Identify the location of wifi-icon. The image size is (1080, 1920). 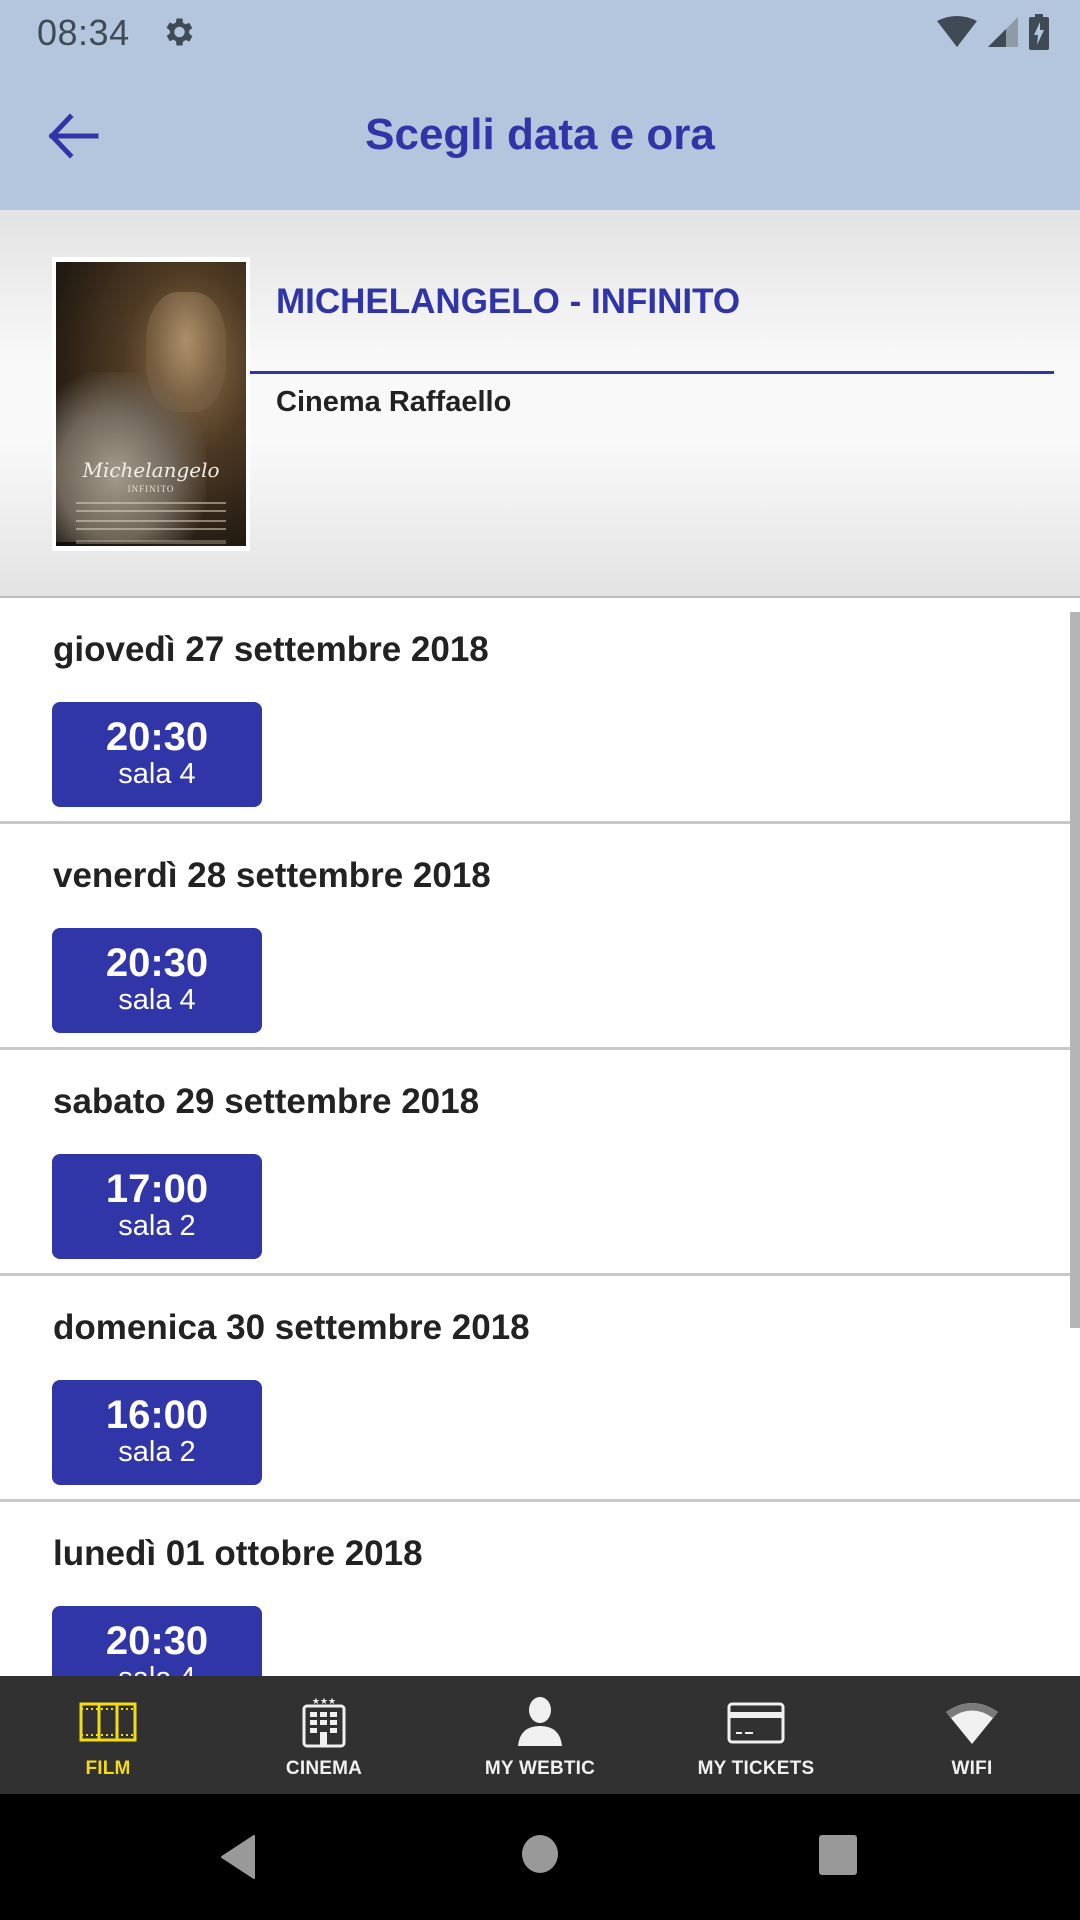
(972, 1723).